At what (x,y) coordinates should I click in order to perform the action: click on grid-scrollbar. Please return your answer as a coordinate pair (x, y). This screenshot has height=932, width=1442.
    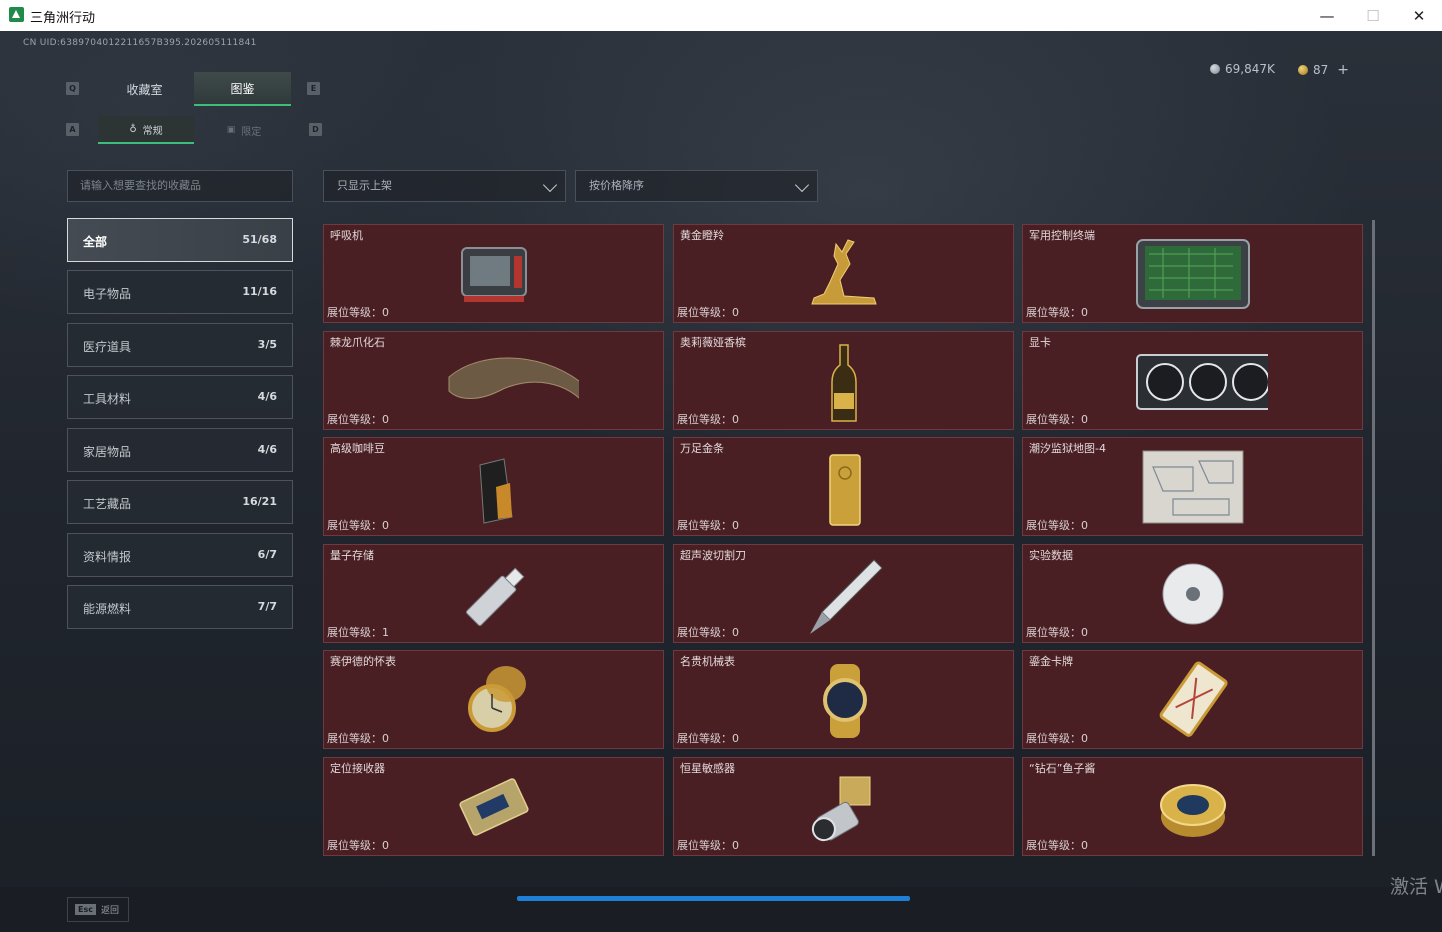
    Looking at the image, I should click on (1373, 538).